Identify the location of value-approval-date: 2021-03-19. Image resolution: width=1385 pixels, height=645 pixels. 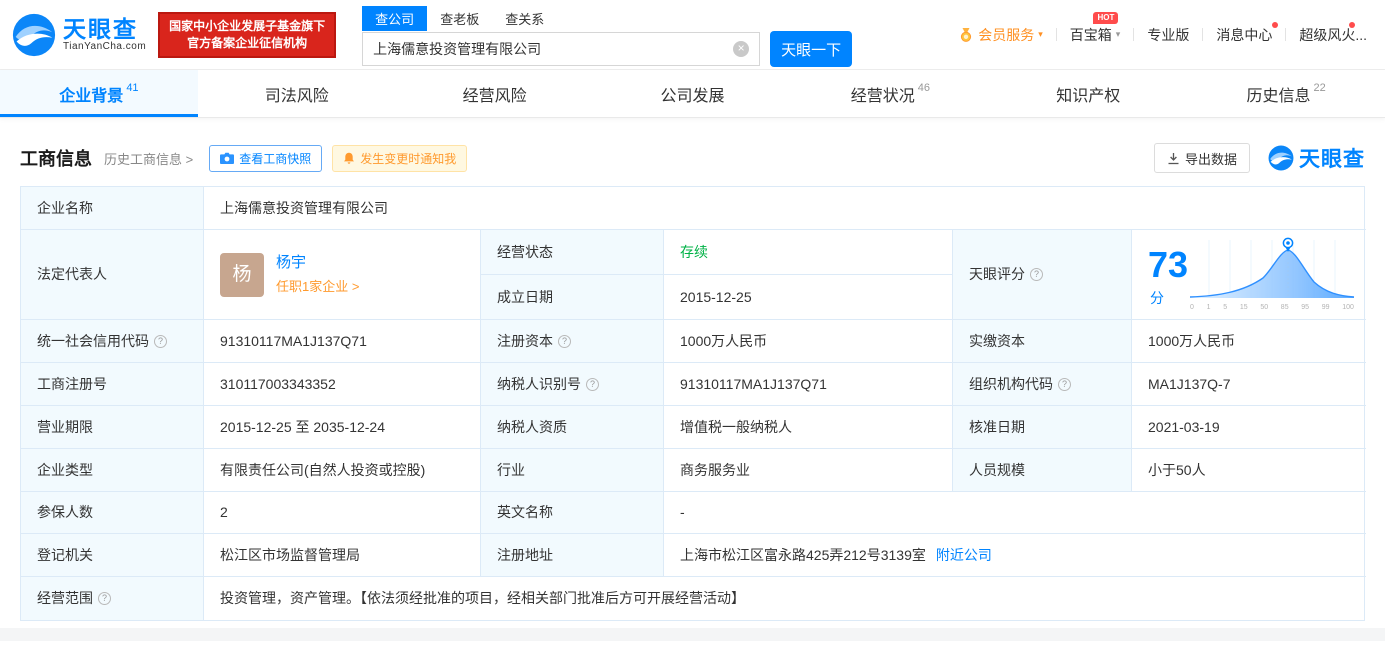
(1249, 427).